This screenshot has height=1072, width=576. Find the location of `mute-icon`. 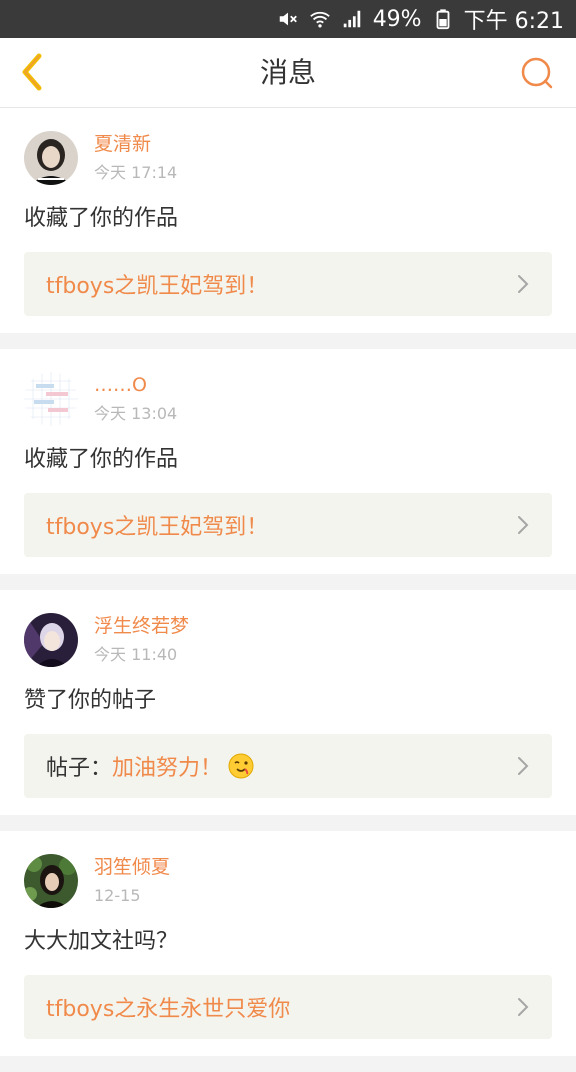

mute-icon is located at coordinates (288, 19).